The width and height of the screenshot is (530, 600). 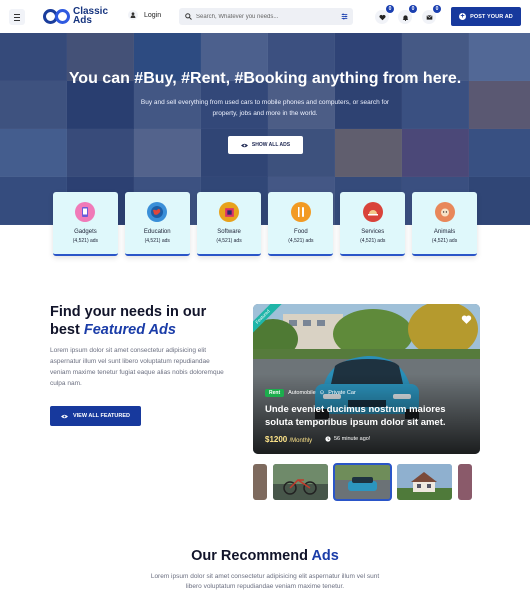 What do you see at coordinates (229, 212) in the screenshot?
I see `software-icon` at bounding box center [229, 212].